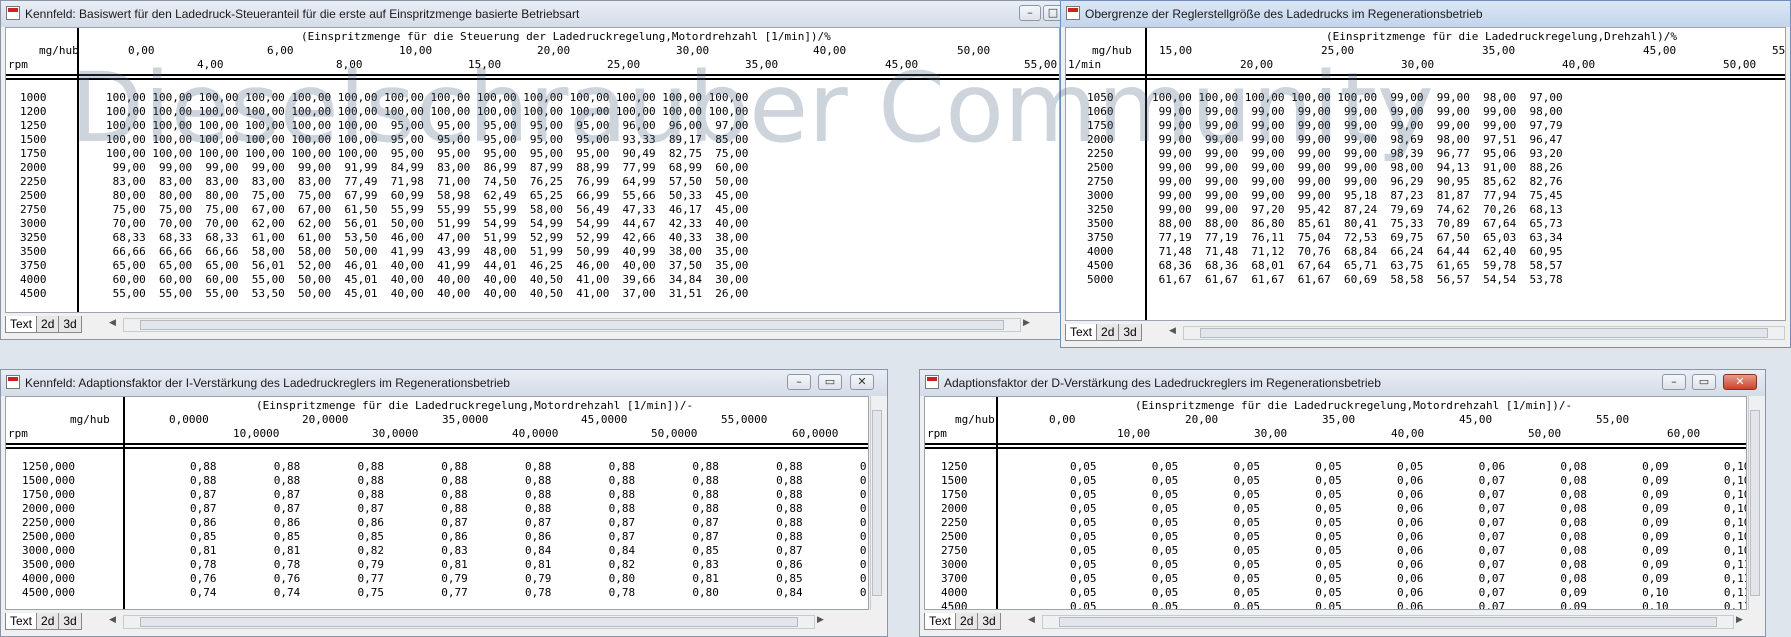  I want to click on row-header: 2500, so click(33, 195).